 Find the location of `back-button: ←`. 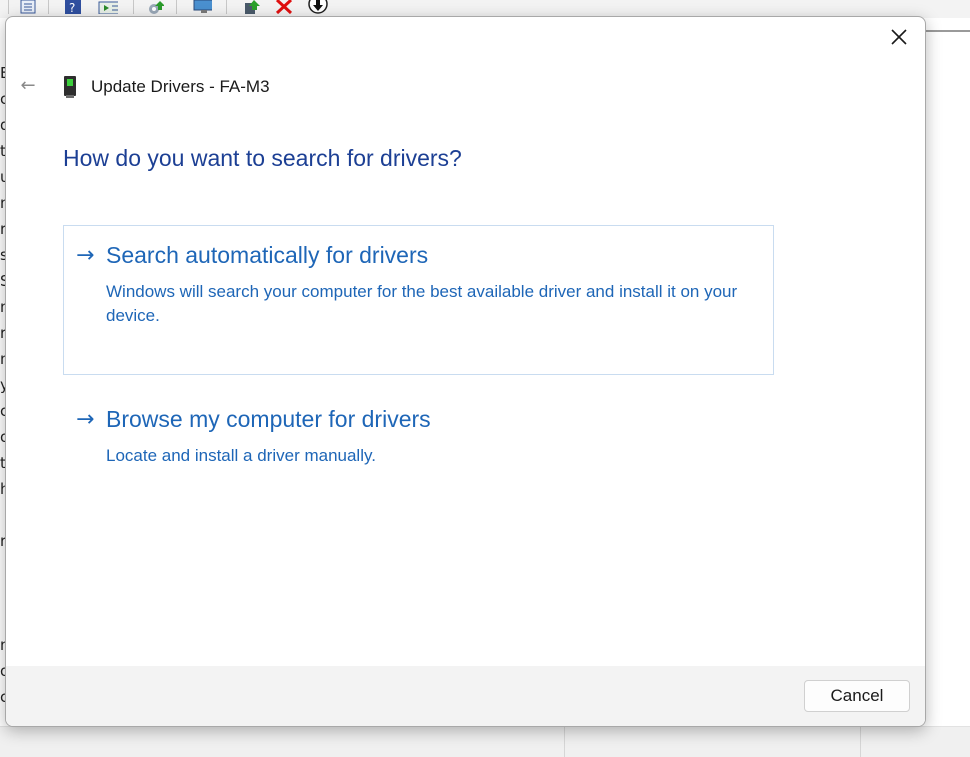

back-button: ← is located at coordinates (28, 85).